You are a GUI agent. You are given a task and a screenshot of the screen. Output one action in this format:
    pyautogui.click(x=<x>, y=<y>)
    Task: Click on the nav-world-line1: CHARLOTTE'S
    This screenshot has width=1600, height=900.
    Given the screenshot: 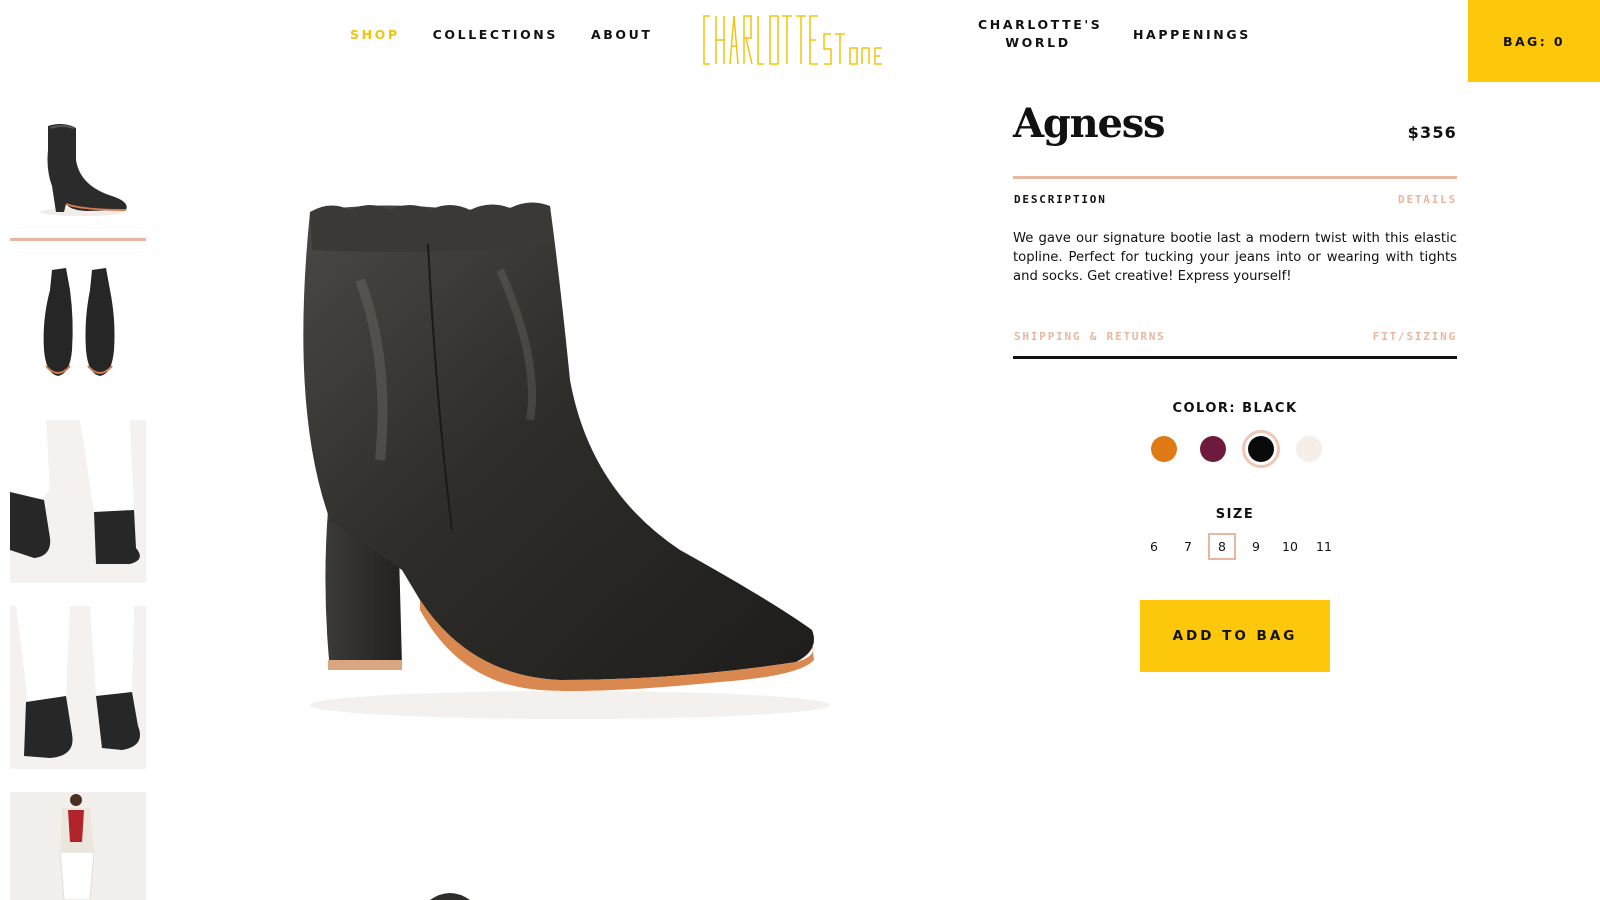 What is the action you would take?
    pyautogui.click(x=1040, y=24)
    